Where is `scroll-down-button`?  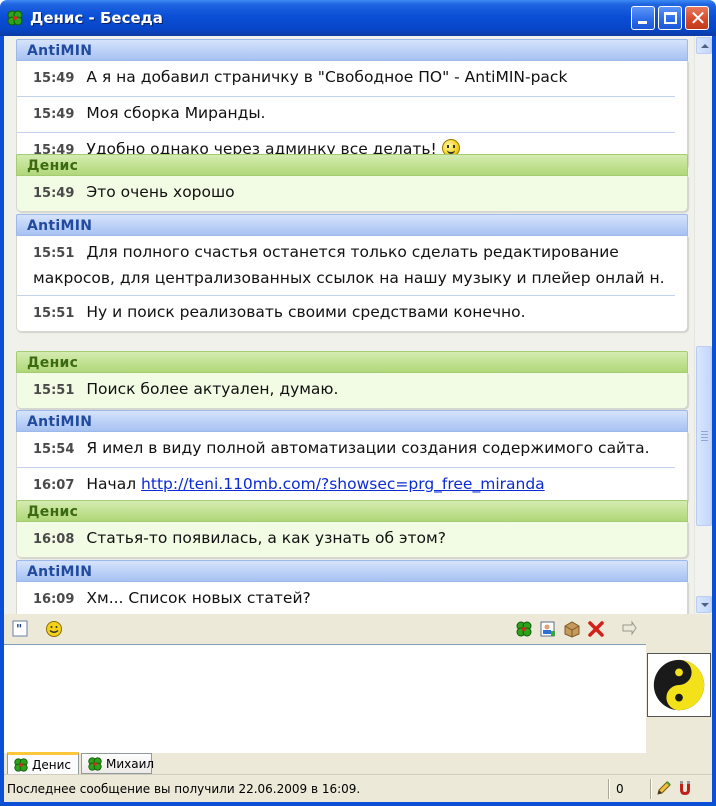
scroll-down-button is located at coordinates (704, 604).